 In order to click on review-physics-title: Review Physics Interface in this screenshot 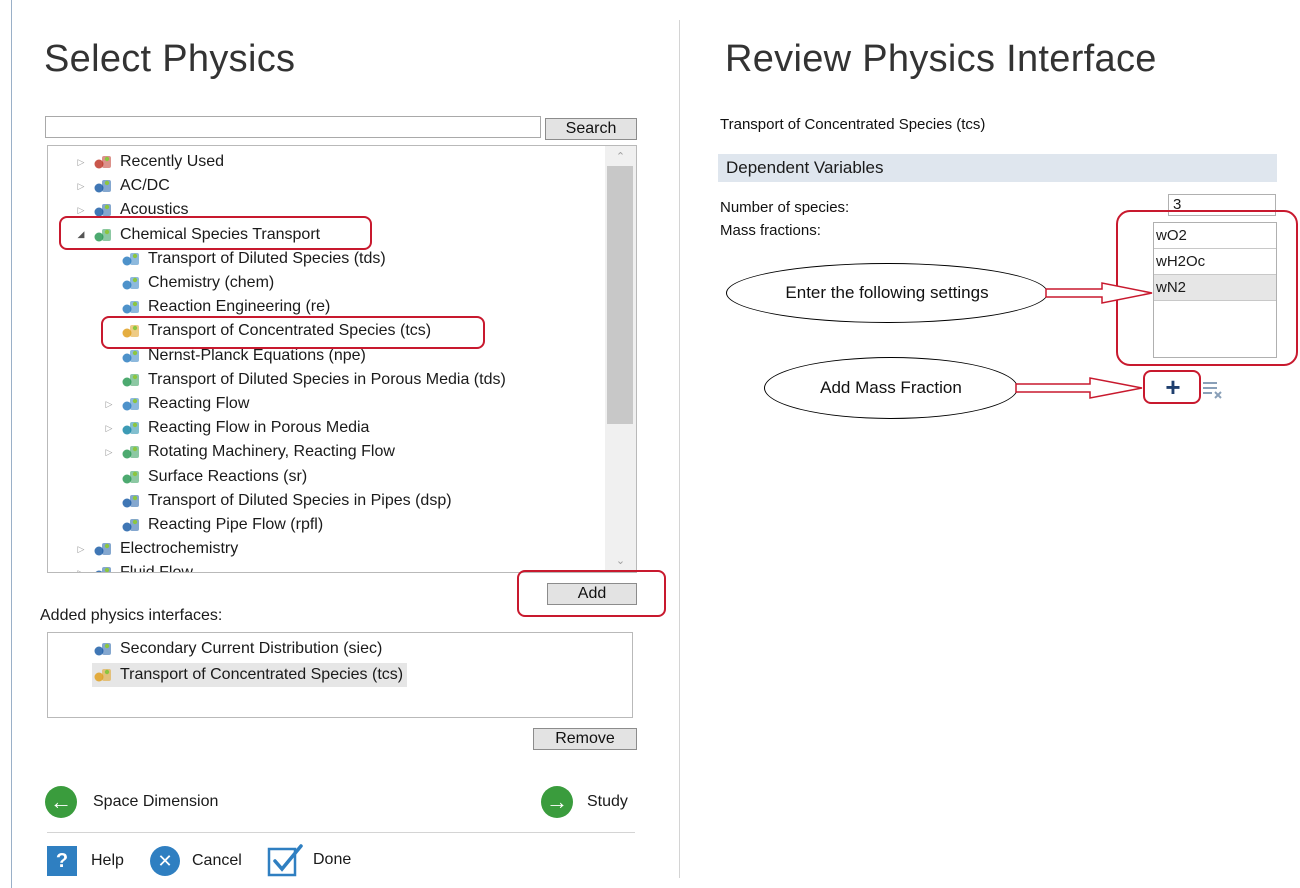, I will do `click(941, 59)`.